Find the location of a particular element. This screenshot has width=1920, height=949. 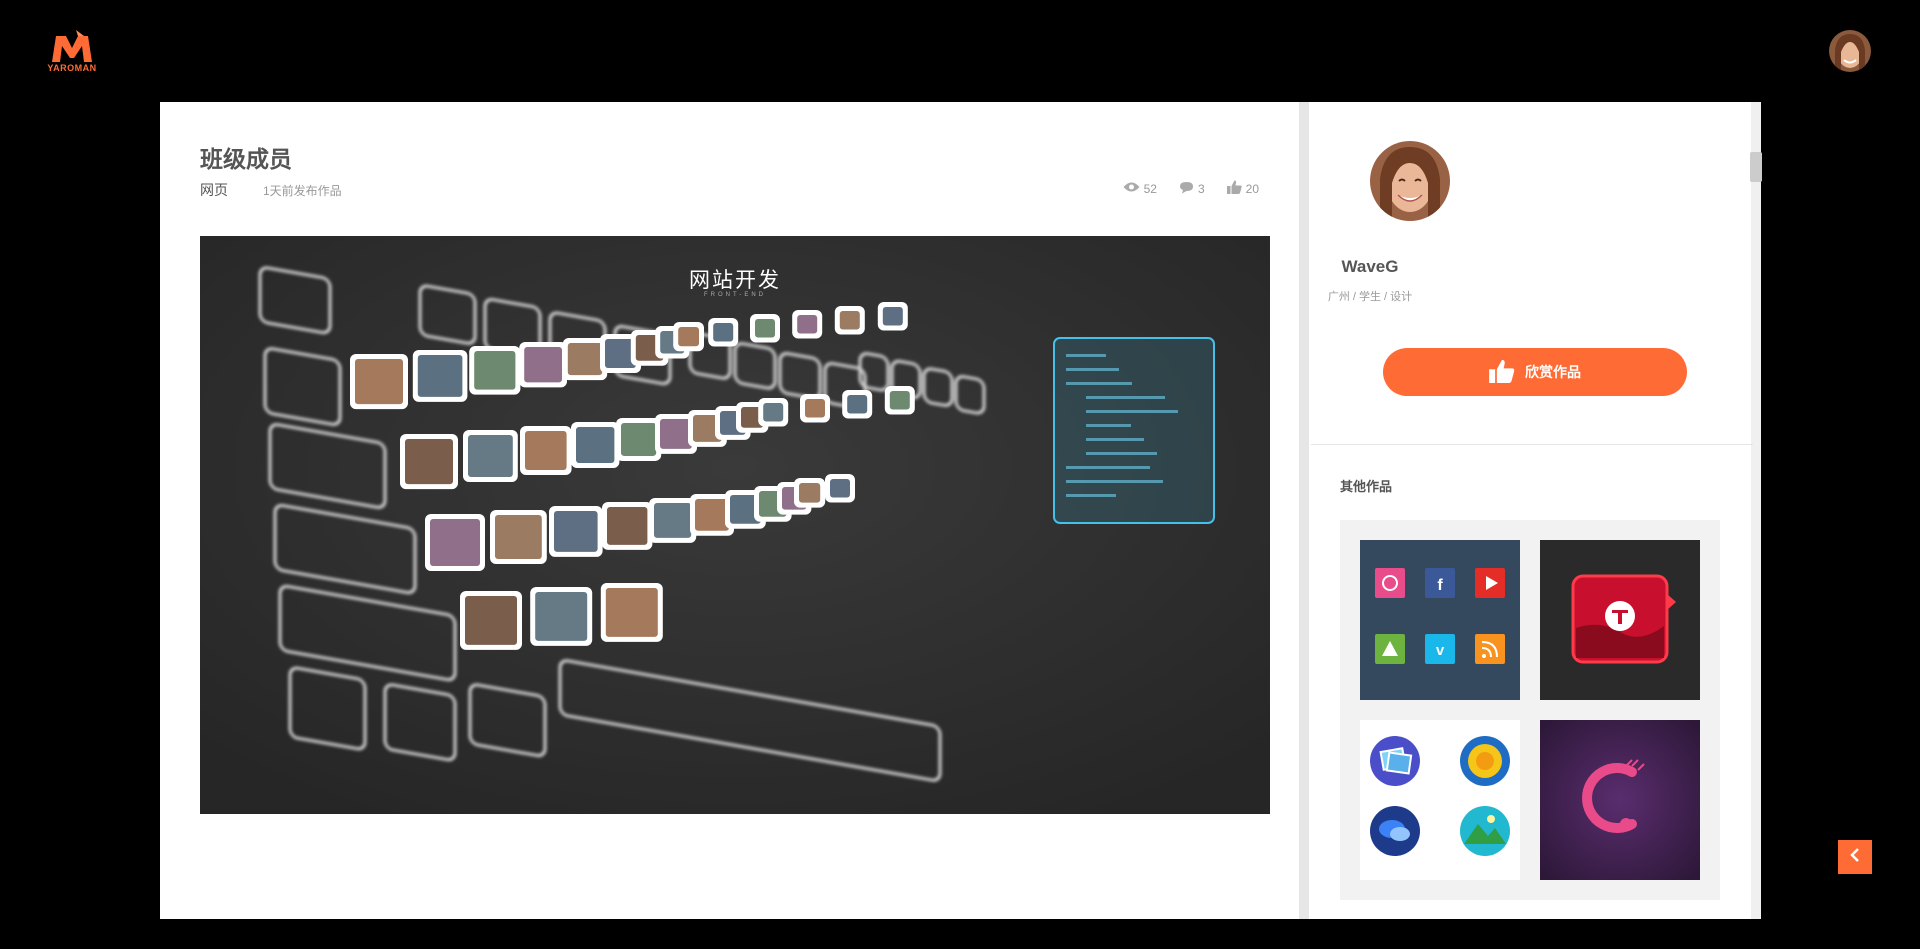

author-meta: 广州 / 学生 / 设计 is located at coordinates (1370, 297).